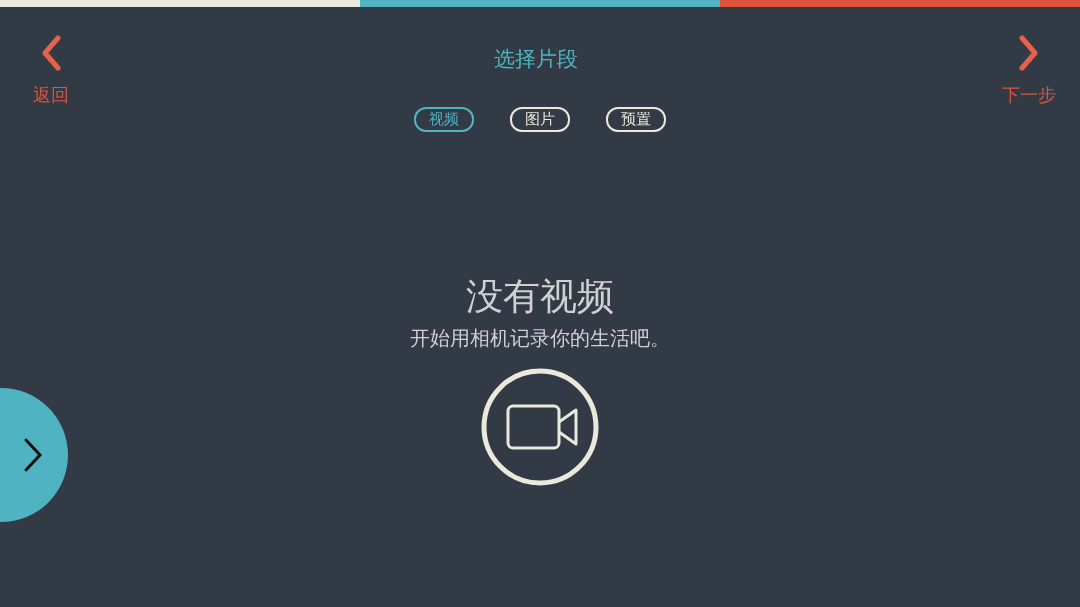  I want to click on tab: 视频, so click(444, 119).